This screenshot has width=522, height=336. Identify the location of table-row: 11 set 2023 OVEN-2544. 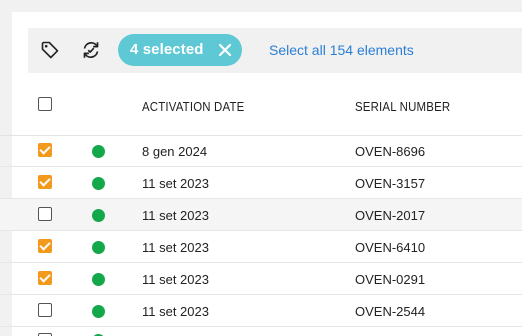
(261, 311).